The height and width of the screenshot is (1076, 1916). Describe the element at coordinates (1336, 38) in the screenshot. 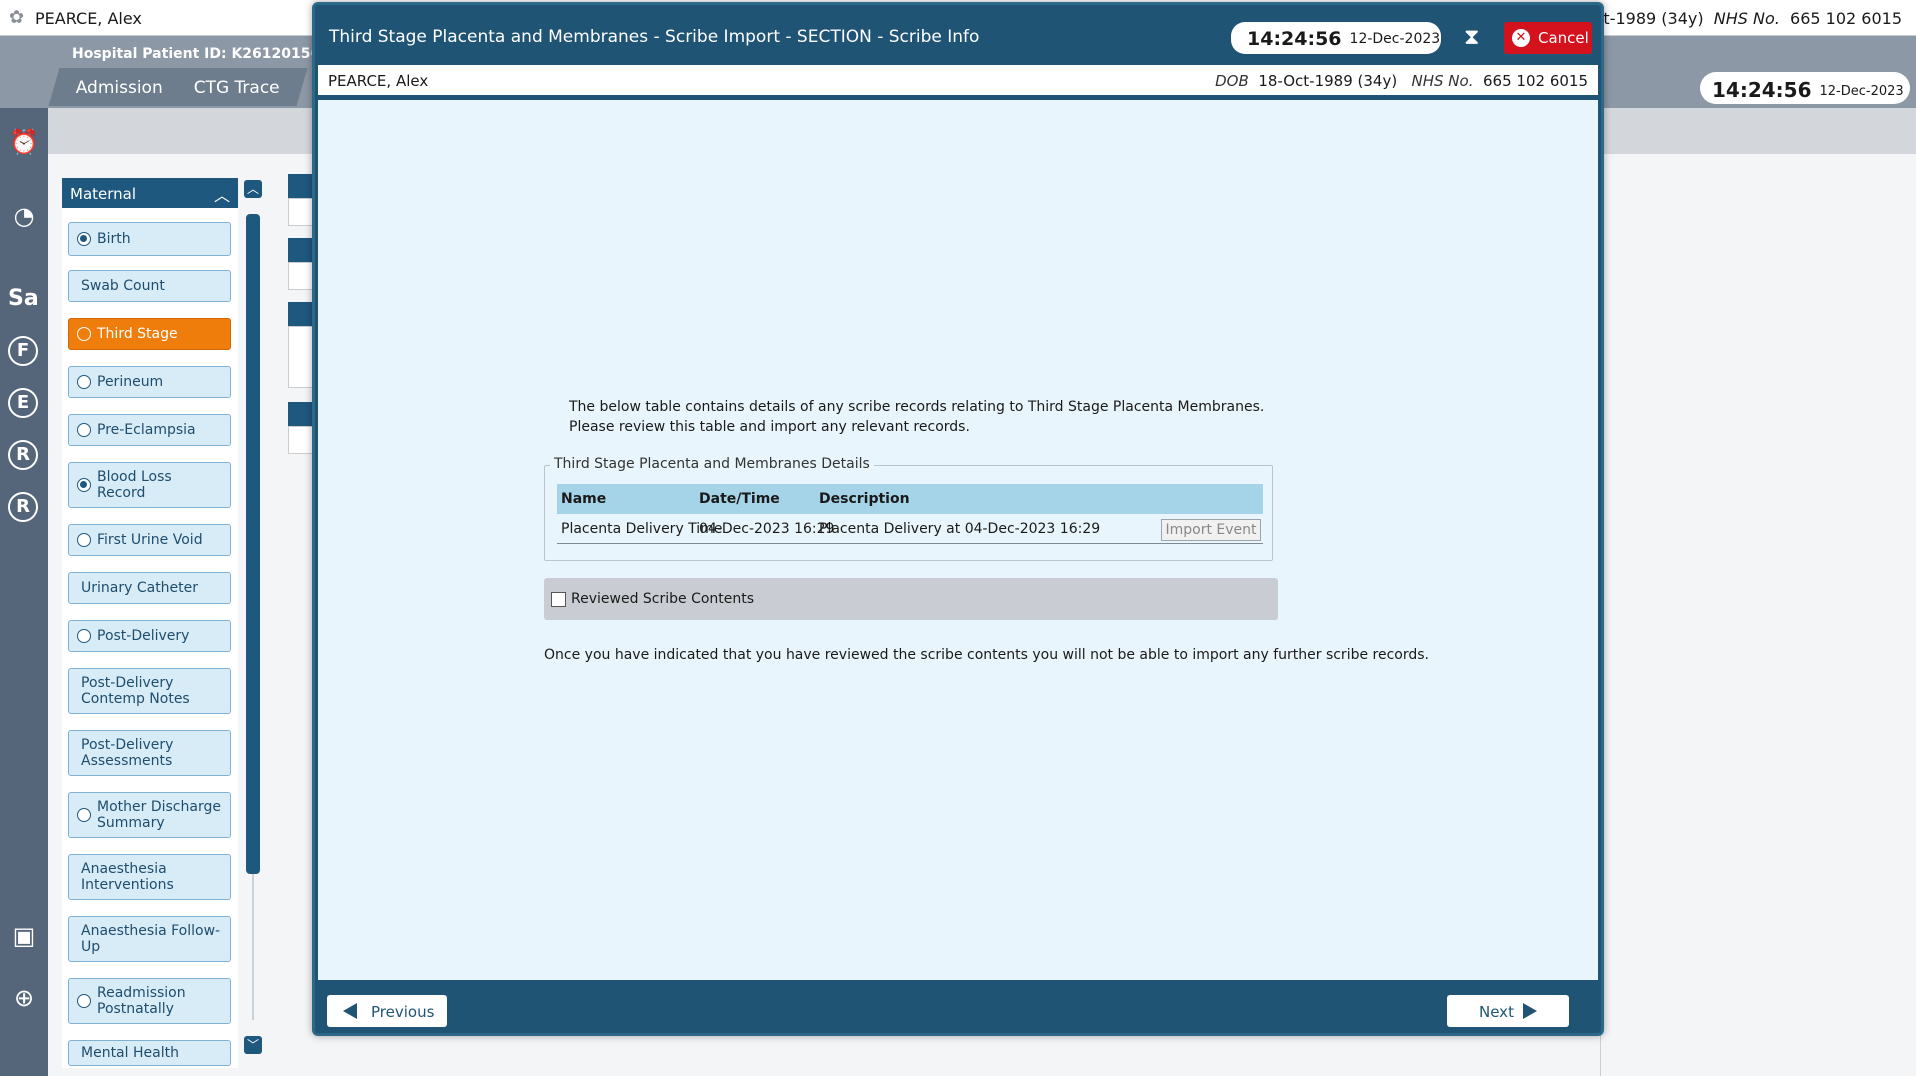

I see `dialog-clock: 14:24:56 12-Dec-2023` at that location.